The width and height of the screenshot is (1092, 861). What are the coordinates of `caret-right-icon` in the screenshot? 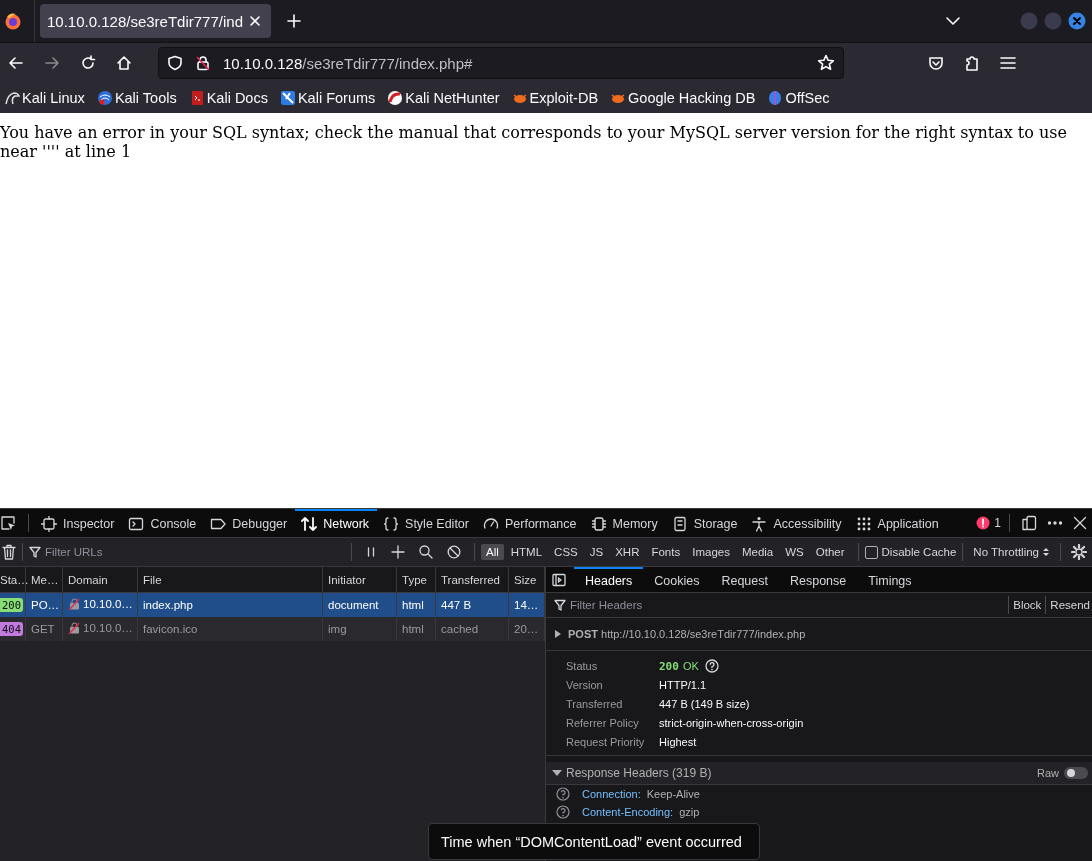 It's located at (558, 634).